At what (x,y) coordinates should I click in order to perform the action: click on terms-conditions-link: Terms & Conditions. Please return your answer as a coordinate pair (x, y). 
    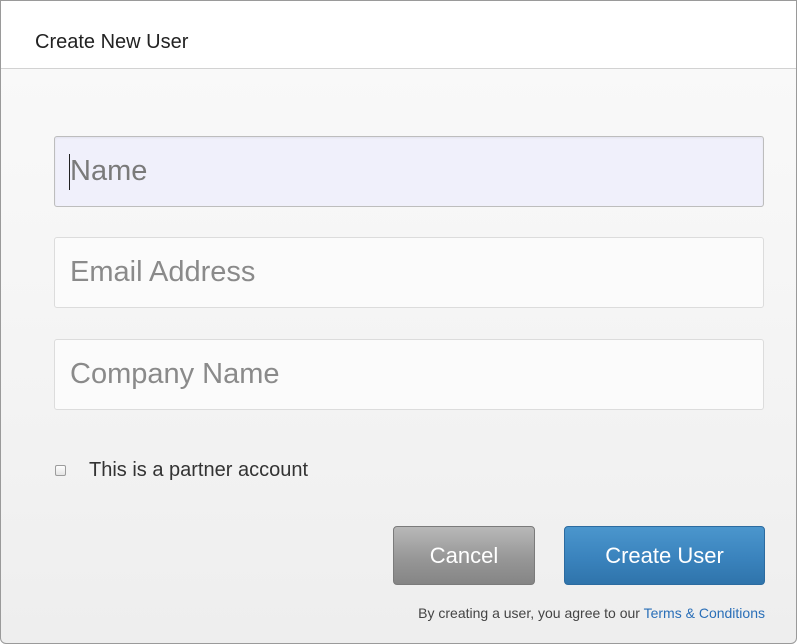
    Looking at the image, I should click on (704, 613).